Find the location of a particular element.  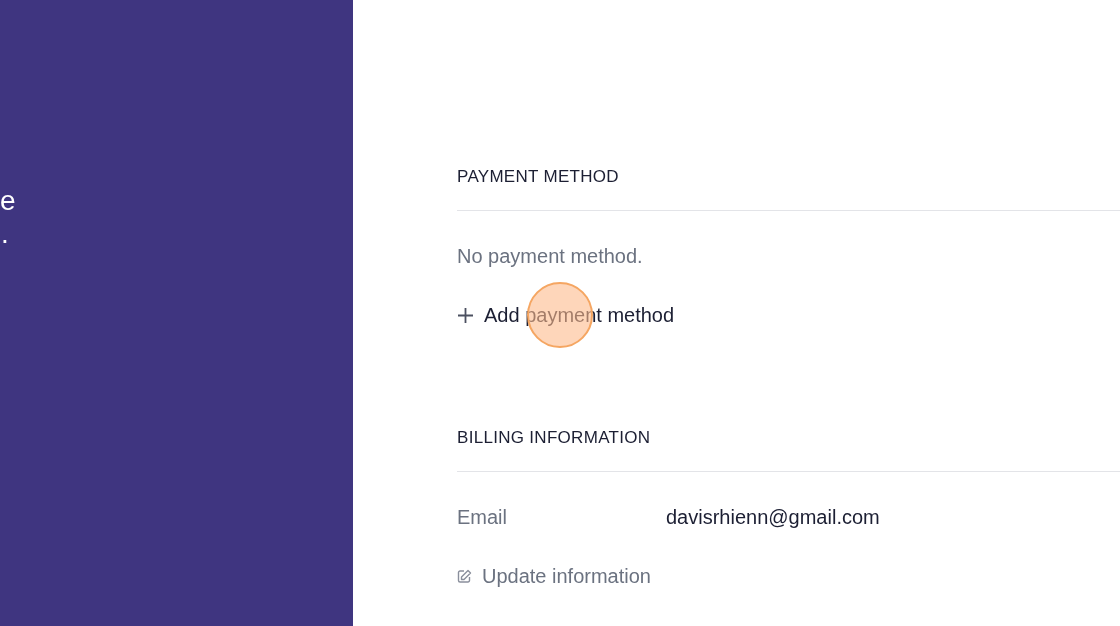

panel-text: . is located at coordinates (5, 237).